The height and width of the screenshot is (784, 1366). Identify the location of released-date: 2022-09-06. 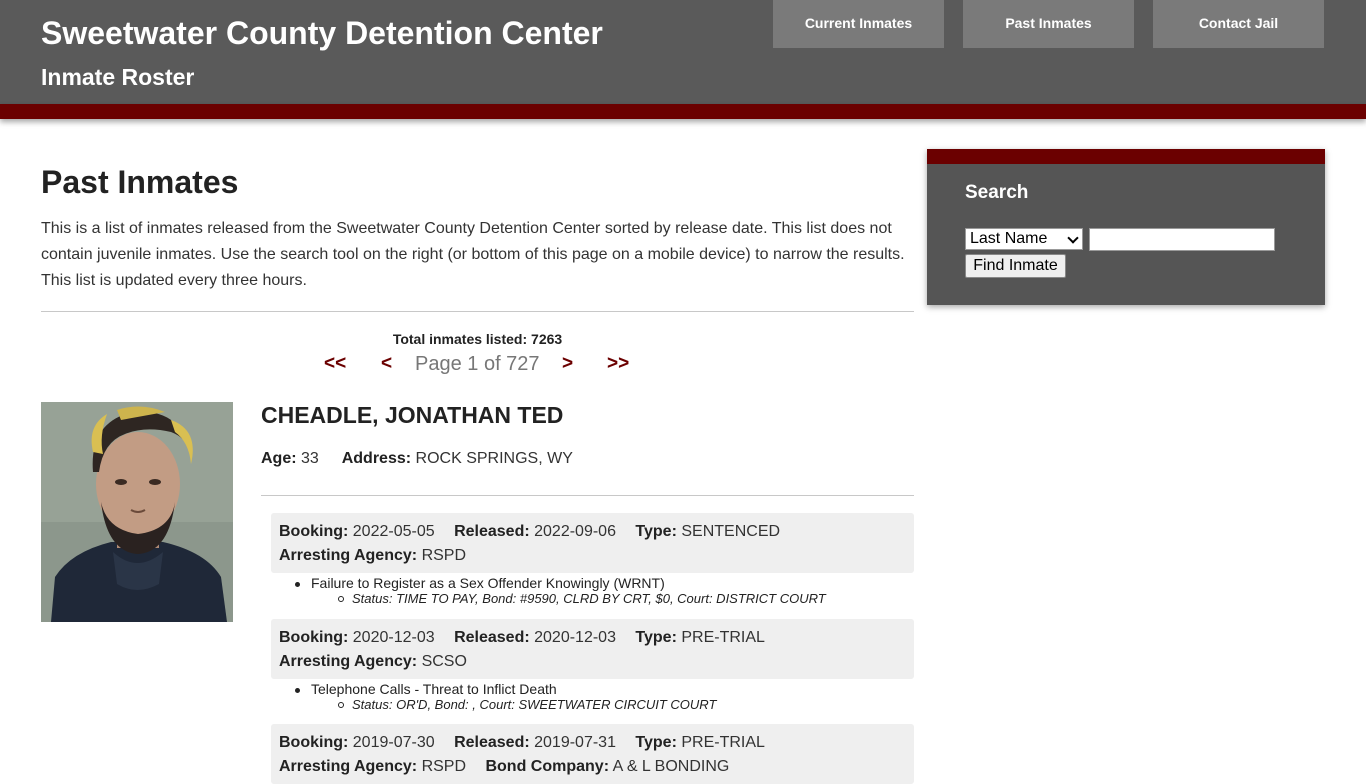
(575, 531).